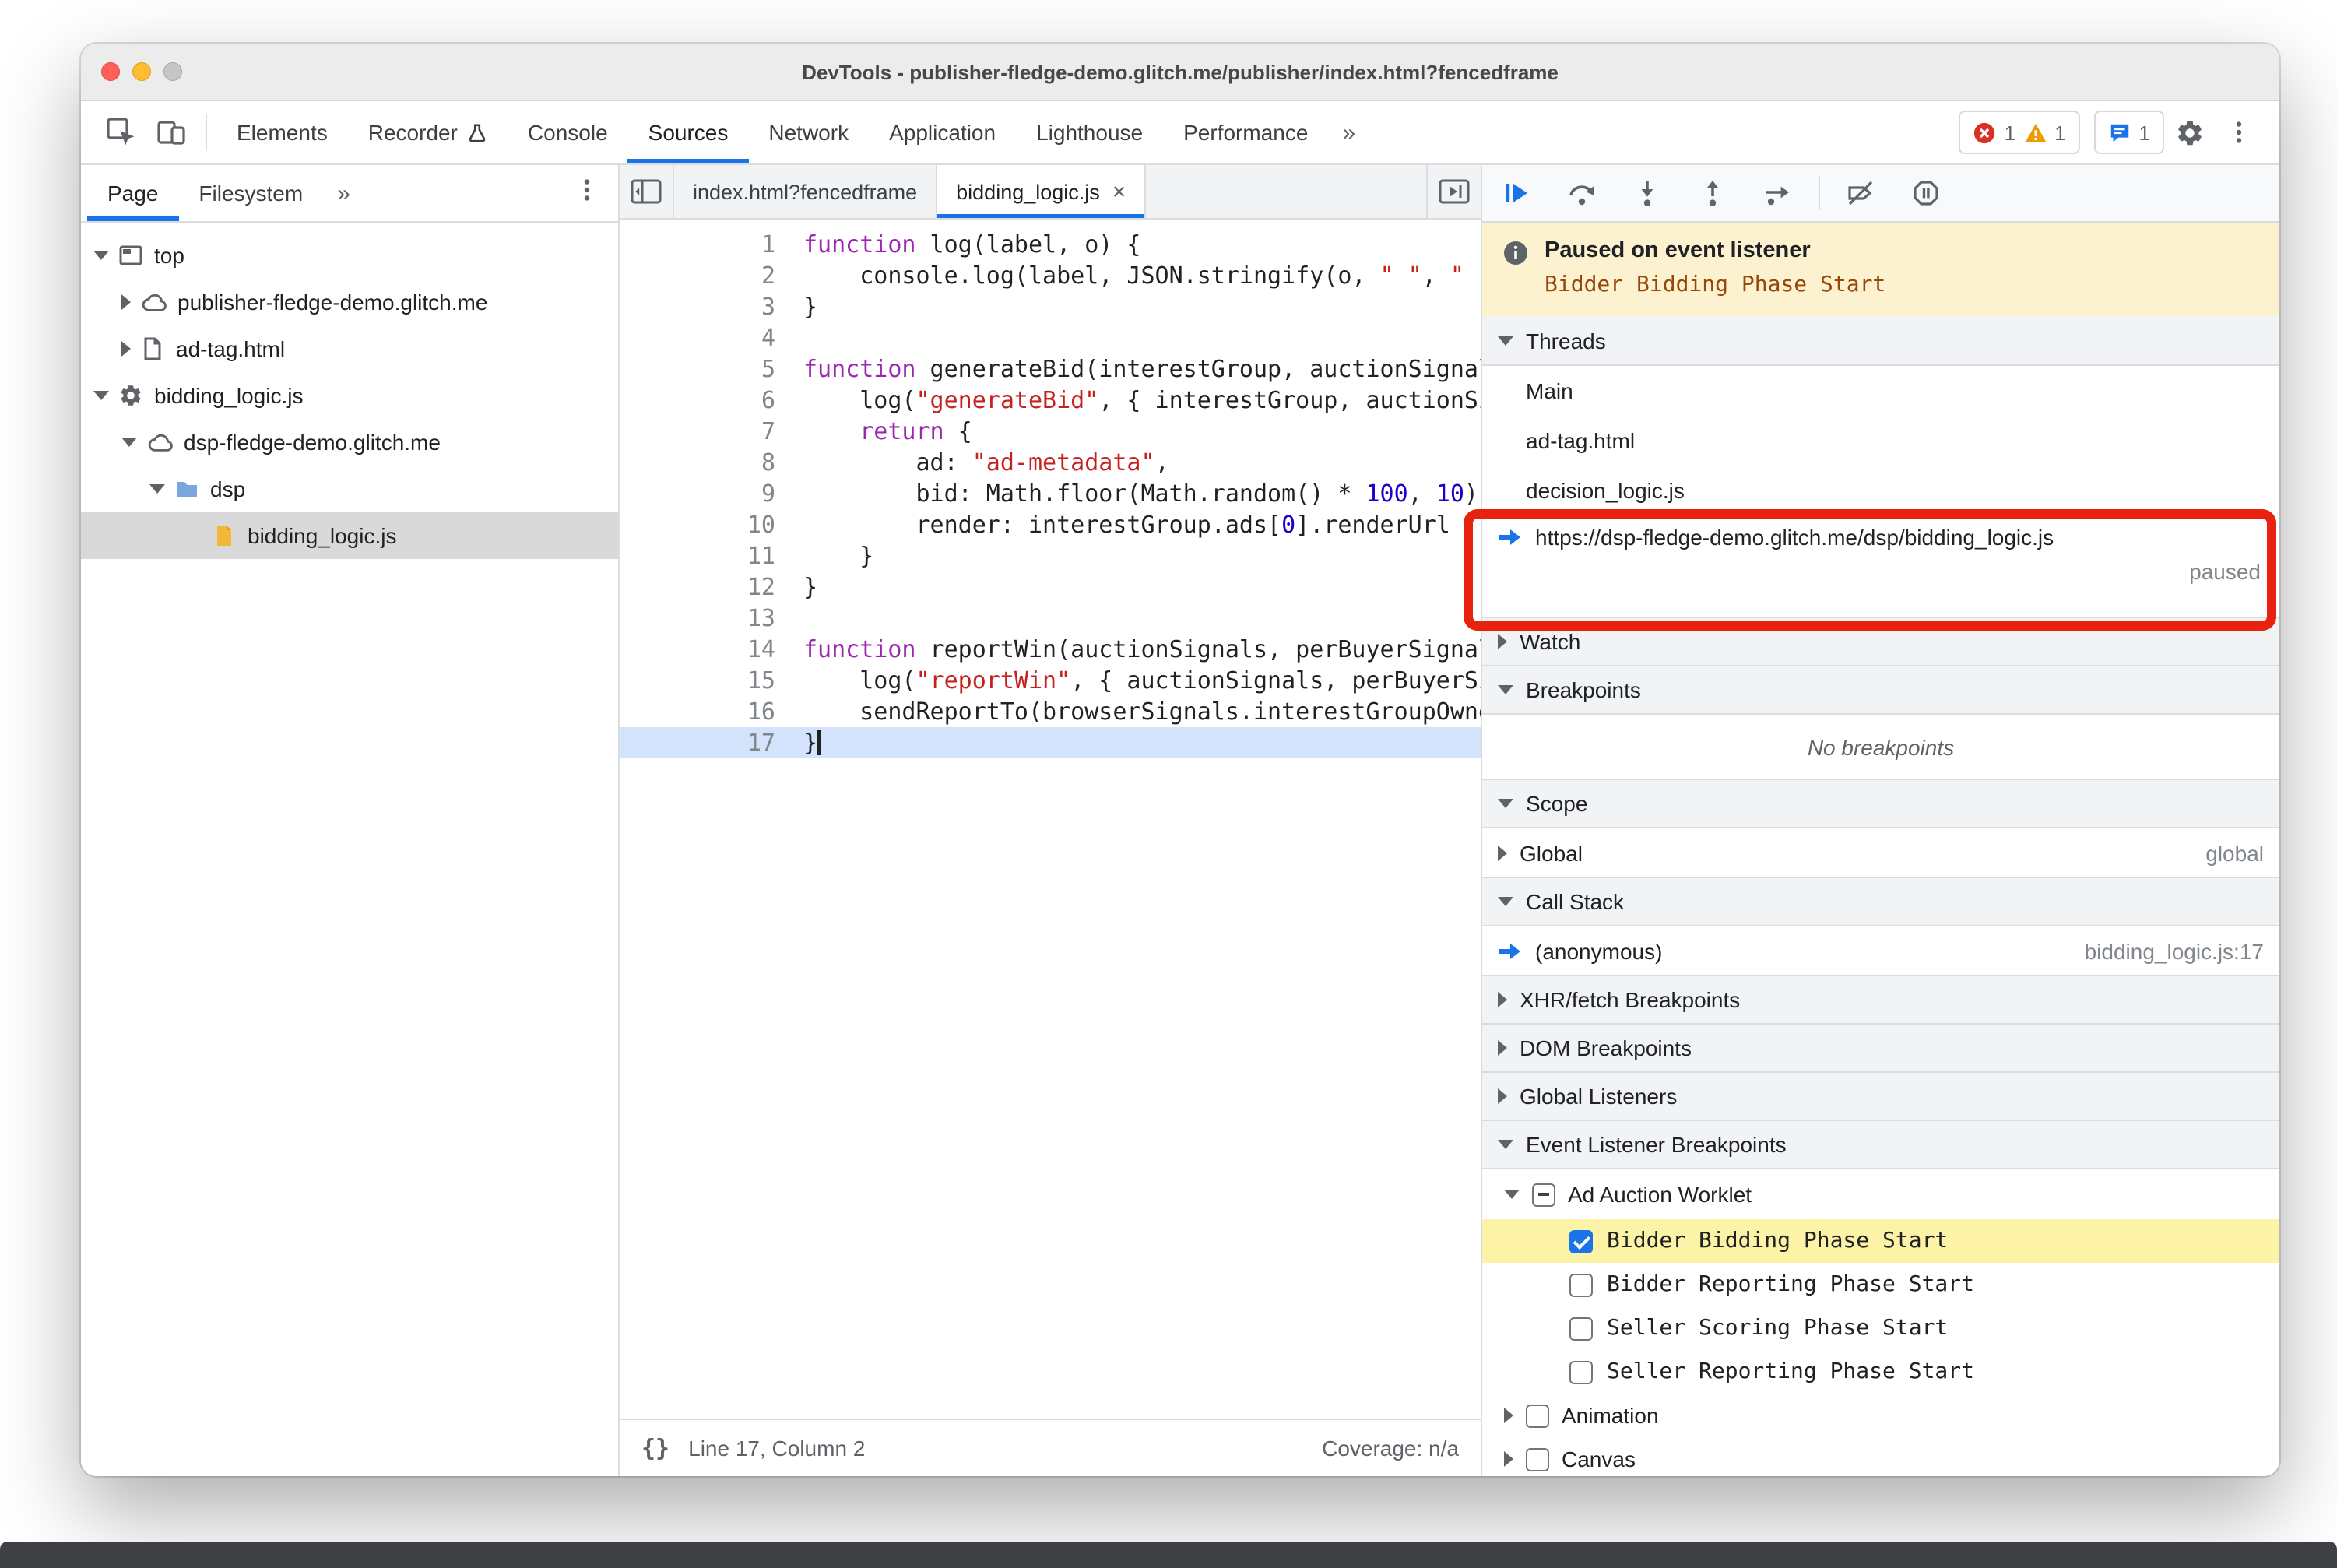  I want to click on section-call-stack: Call Stack, so click(1881, 901).